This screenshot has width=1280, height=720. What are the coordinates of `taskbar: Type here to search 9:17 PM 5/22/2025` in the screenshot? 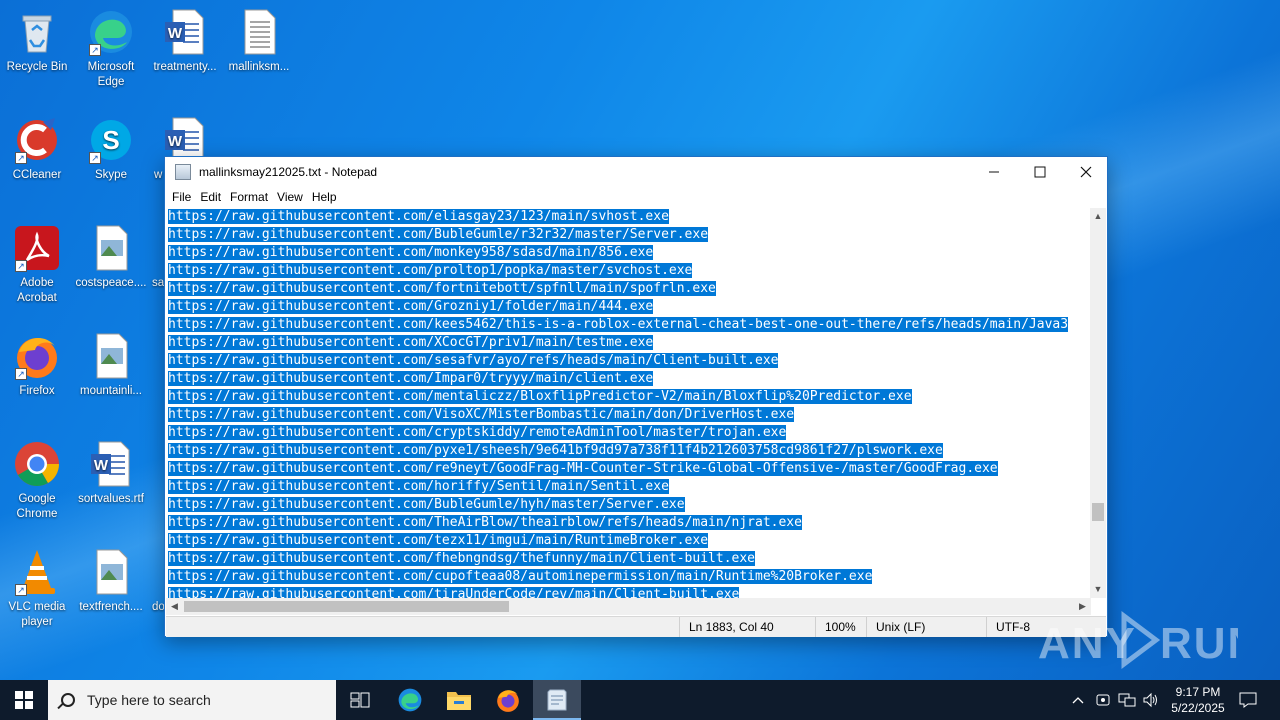 It's located at (640, 700).